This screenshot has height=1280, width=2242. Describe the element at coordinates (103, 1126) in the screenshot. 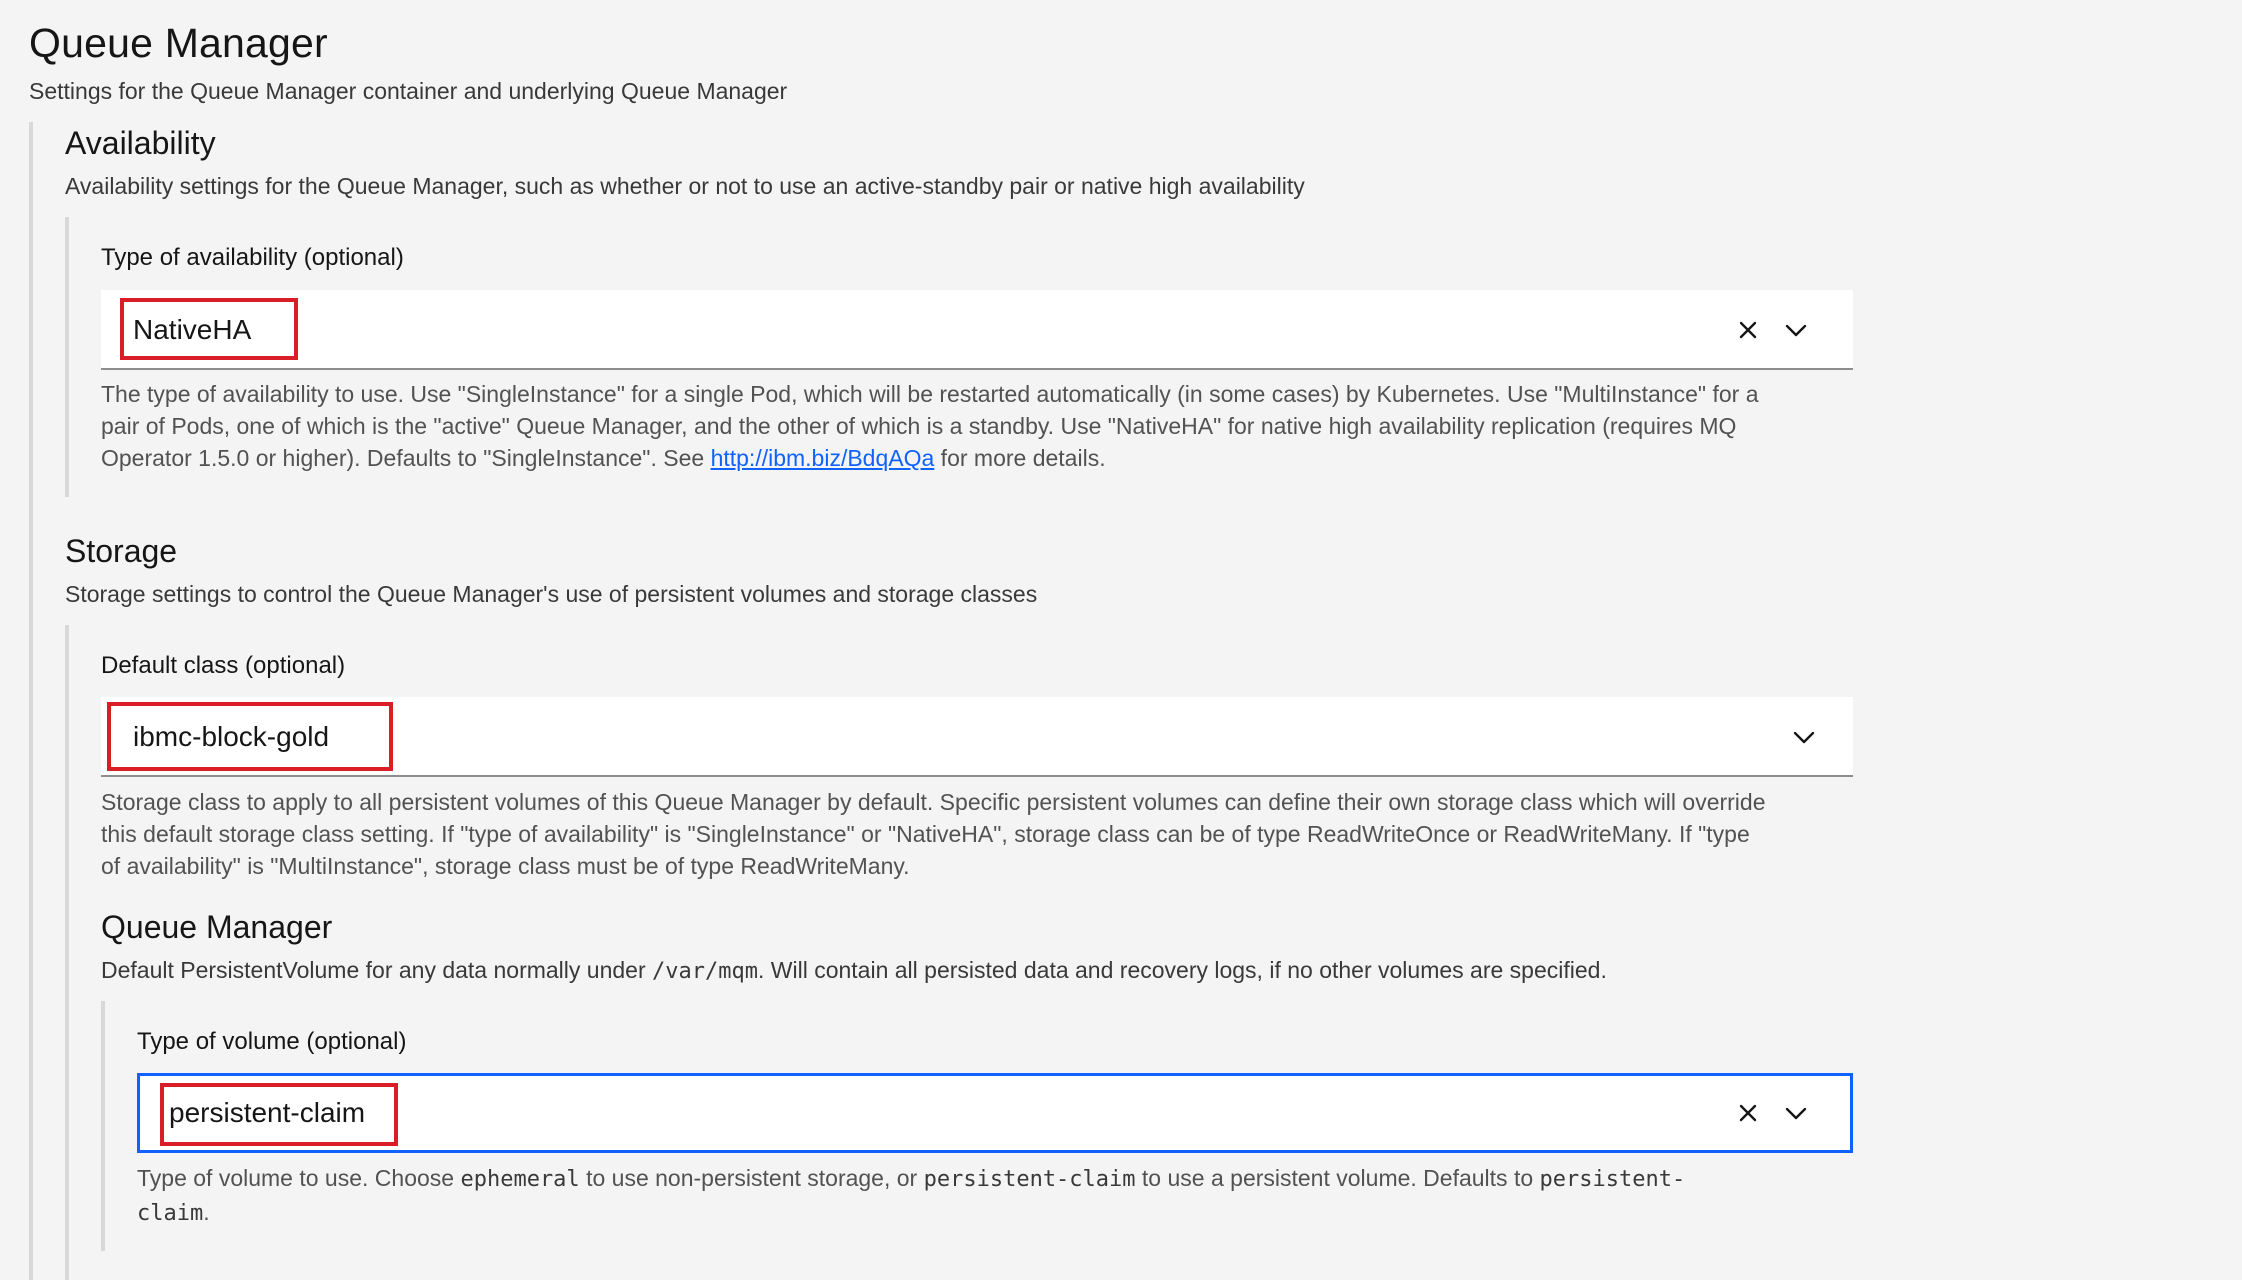

I see `queue-manager-indent-bar` at that location.